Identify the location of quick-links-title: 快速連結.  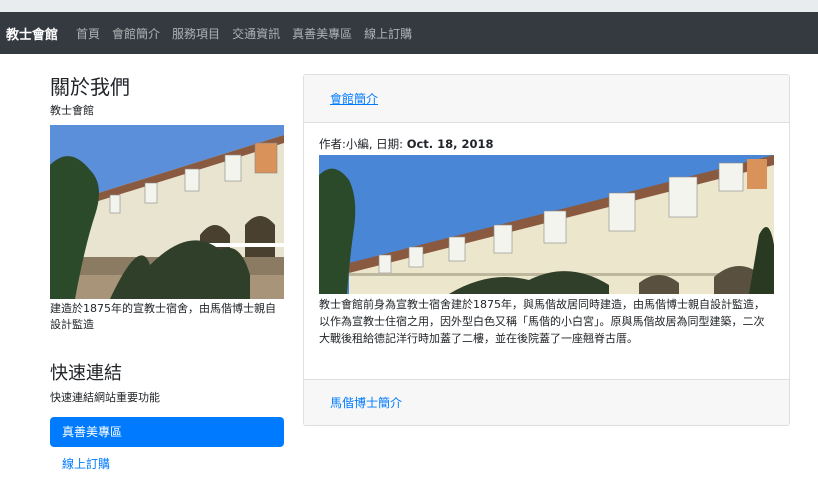
(86, 373).